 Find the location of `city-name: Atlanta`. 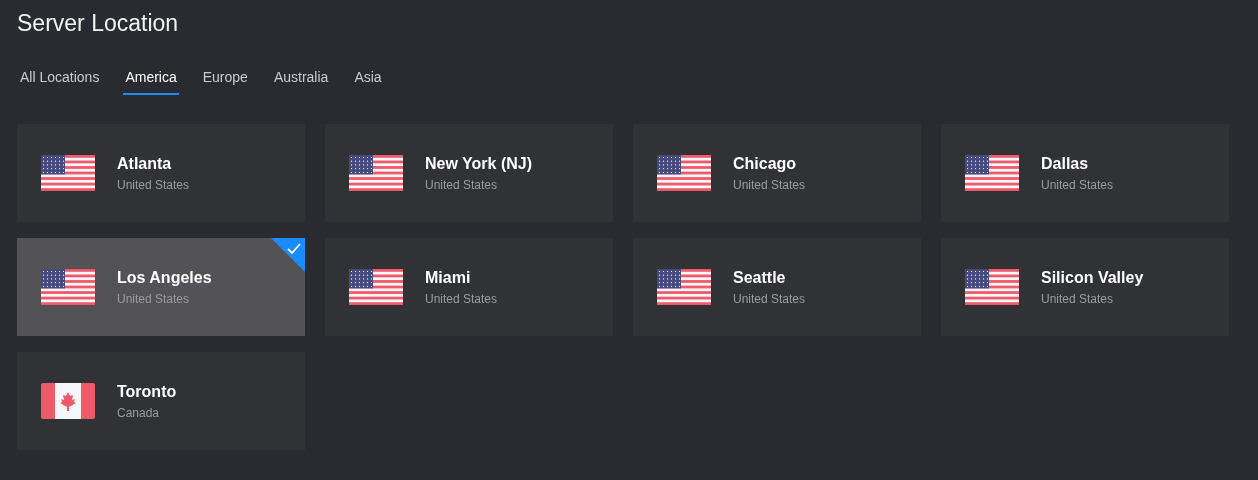

city-name: Atlanta is located at coordinates (145, 163).